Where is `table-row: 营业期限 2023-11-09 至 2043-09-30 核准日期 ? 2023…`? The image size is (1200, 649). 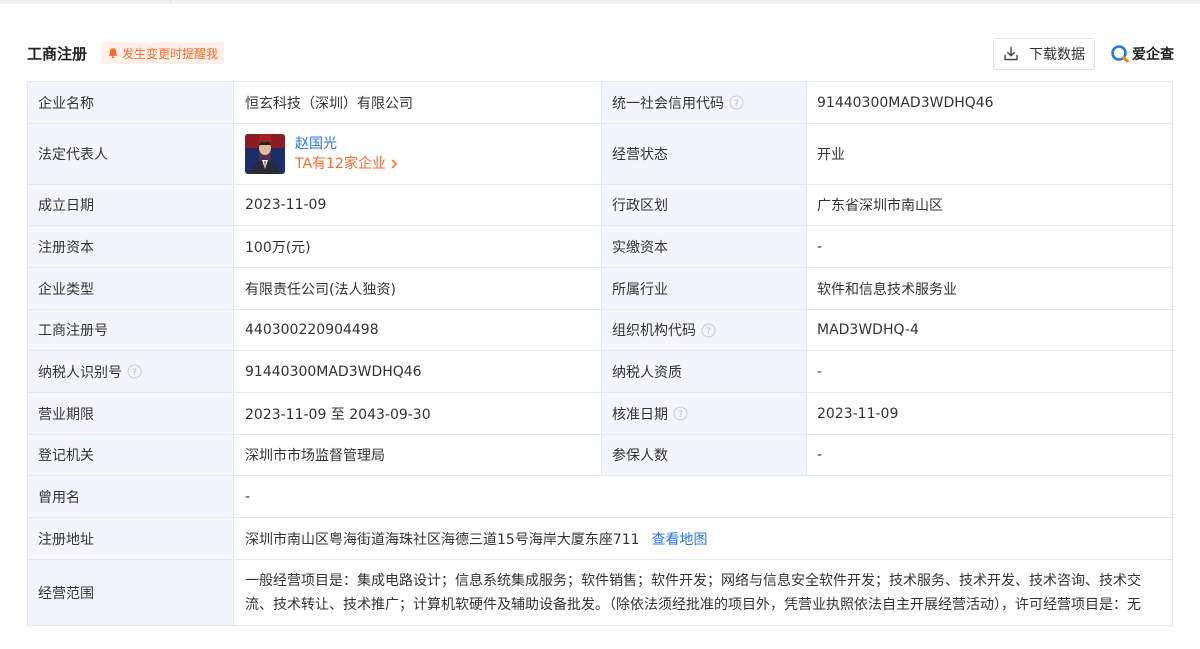
table-row: 营业期限 2023-11-09 至 2043-09-30 核准日期 ? 2023… is located at coordinates (601, 414).